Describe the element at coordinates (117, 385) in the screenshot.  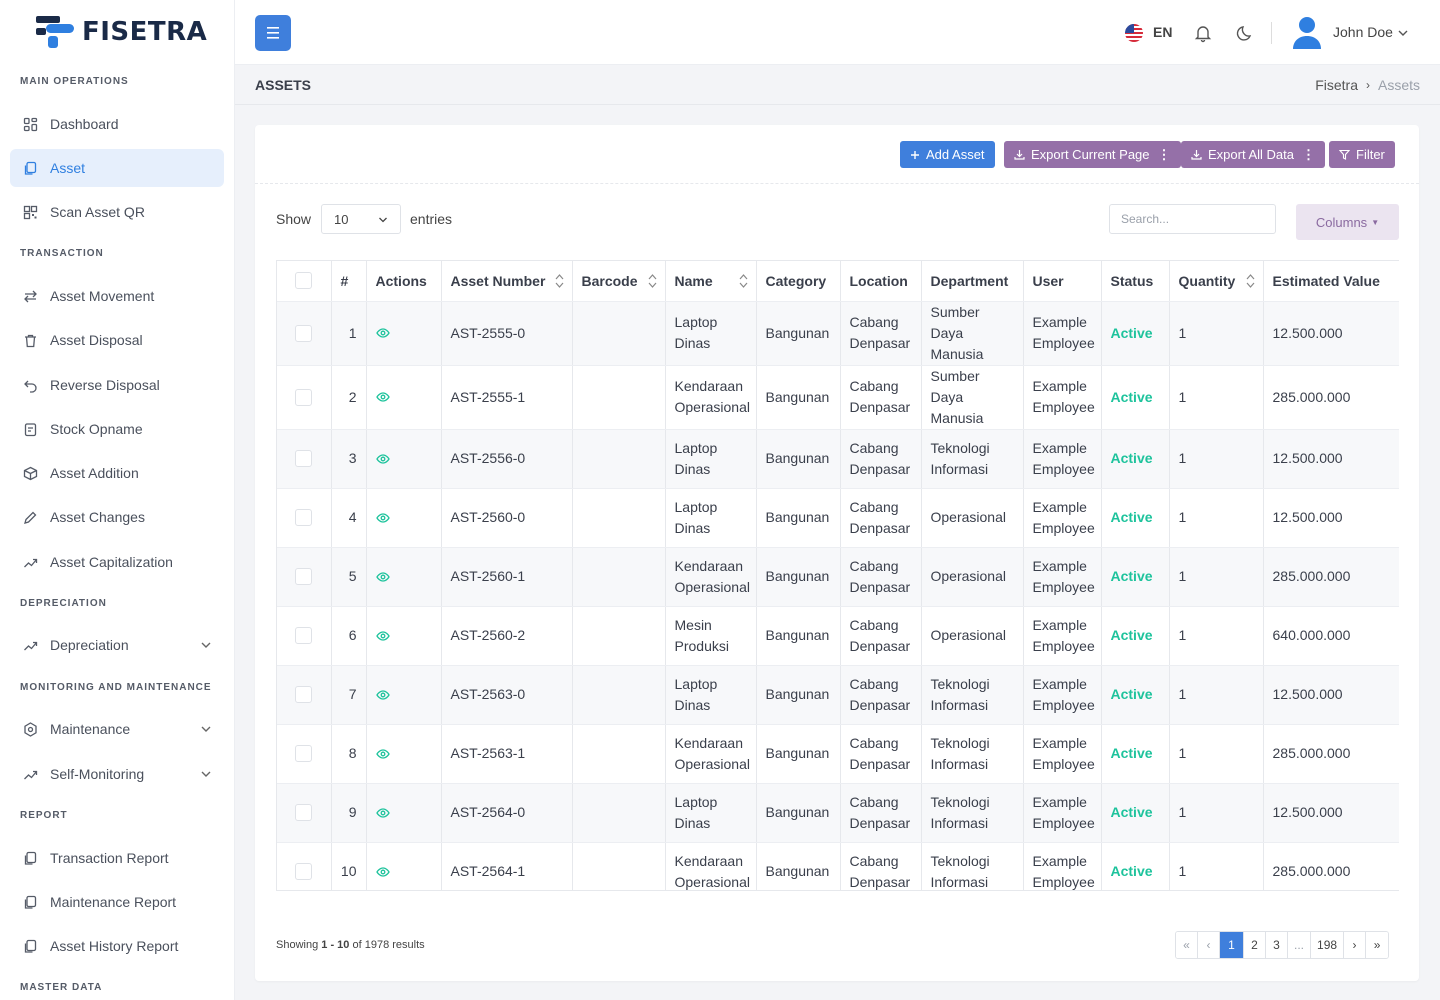
I see `sidebar-item-reverse-disposal: Reverse Disposal` at that location.